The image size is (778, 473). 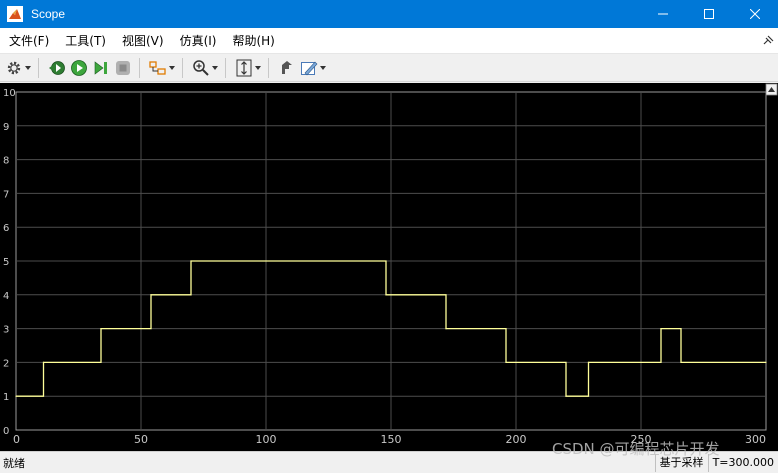 What do you see at coordinates (389, 68) in the screenshot?
I see `toolbar` at bounding box center [389, 68].